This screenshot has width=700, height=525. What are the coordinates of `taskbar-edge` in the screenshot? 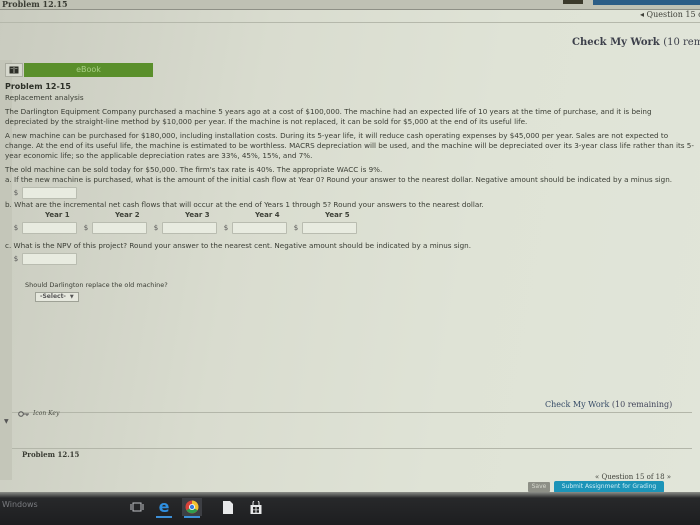 It's located at (350, 495).